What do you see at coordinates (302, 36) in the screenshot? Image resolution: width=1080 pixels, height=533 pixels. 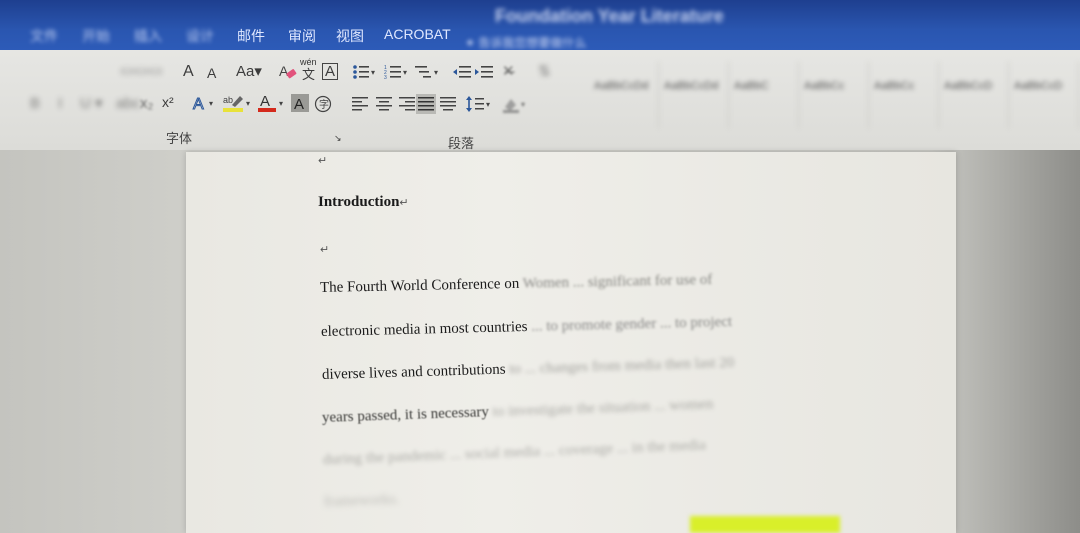 I see `tab-review: 审阅` at bounding box center [302, 36].